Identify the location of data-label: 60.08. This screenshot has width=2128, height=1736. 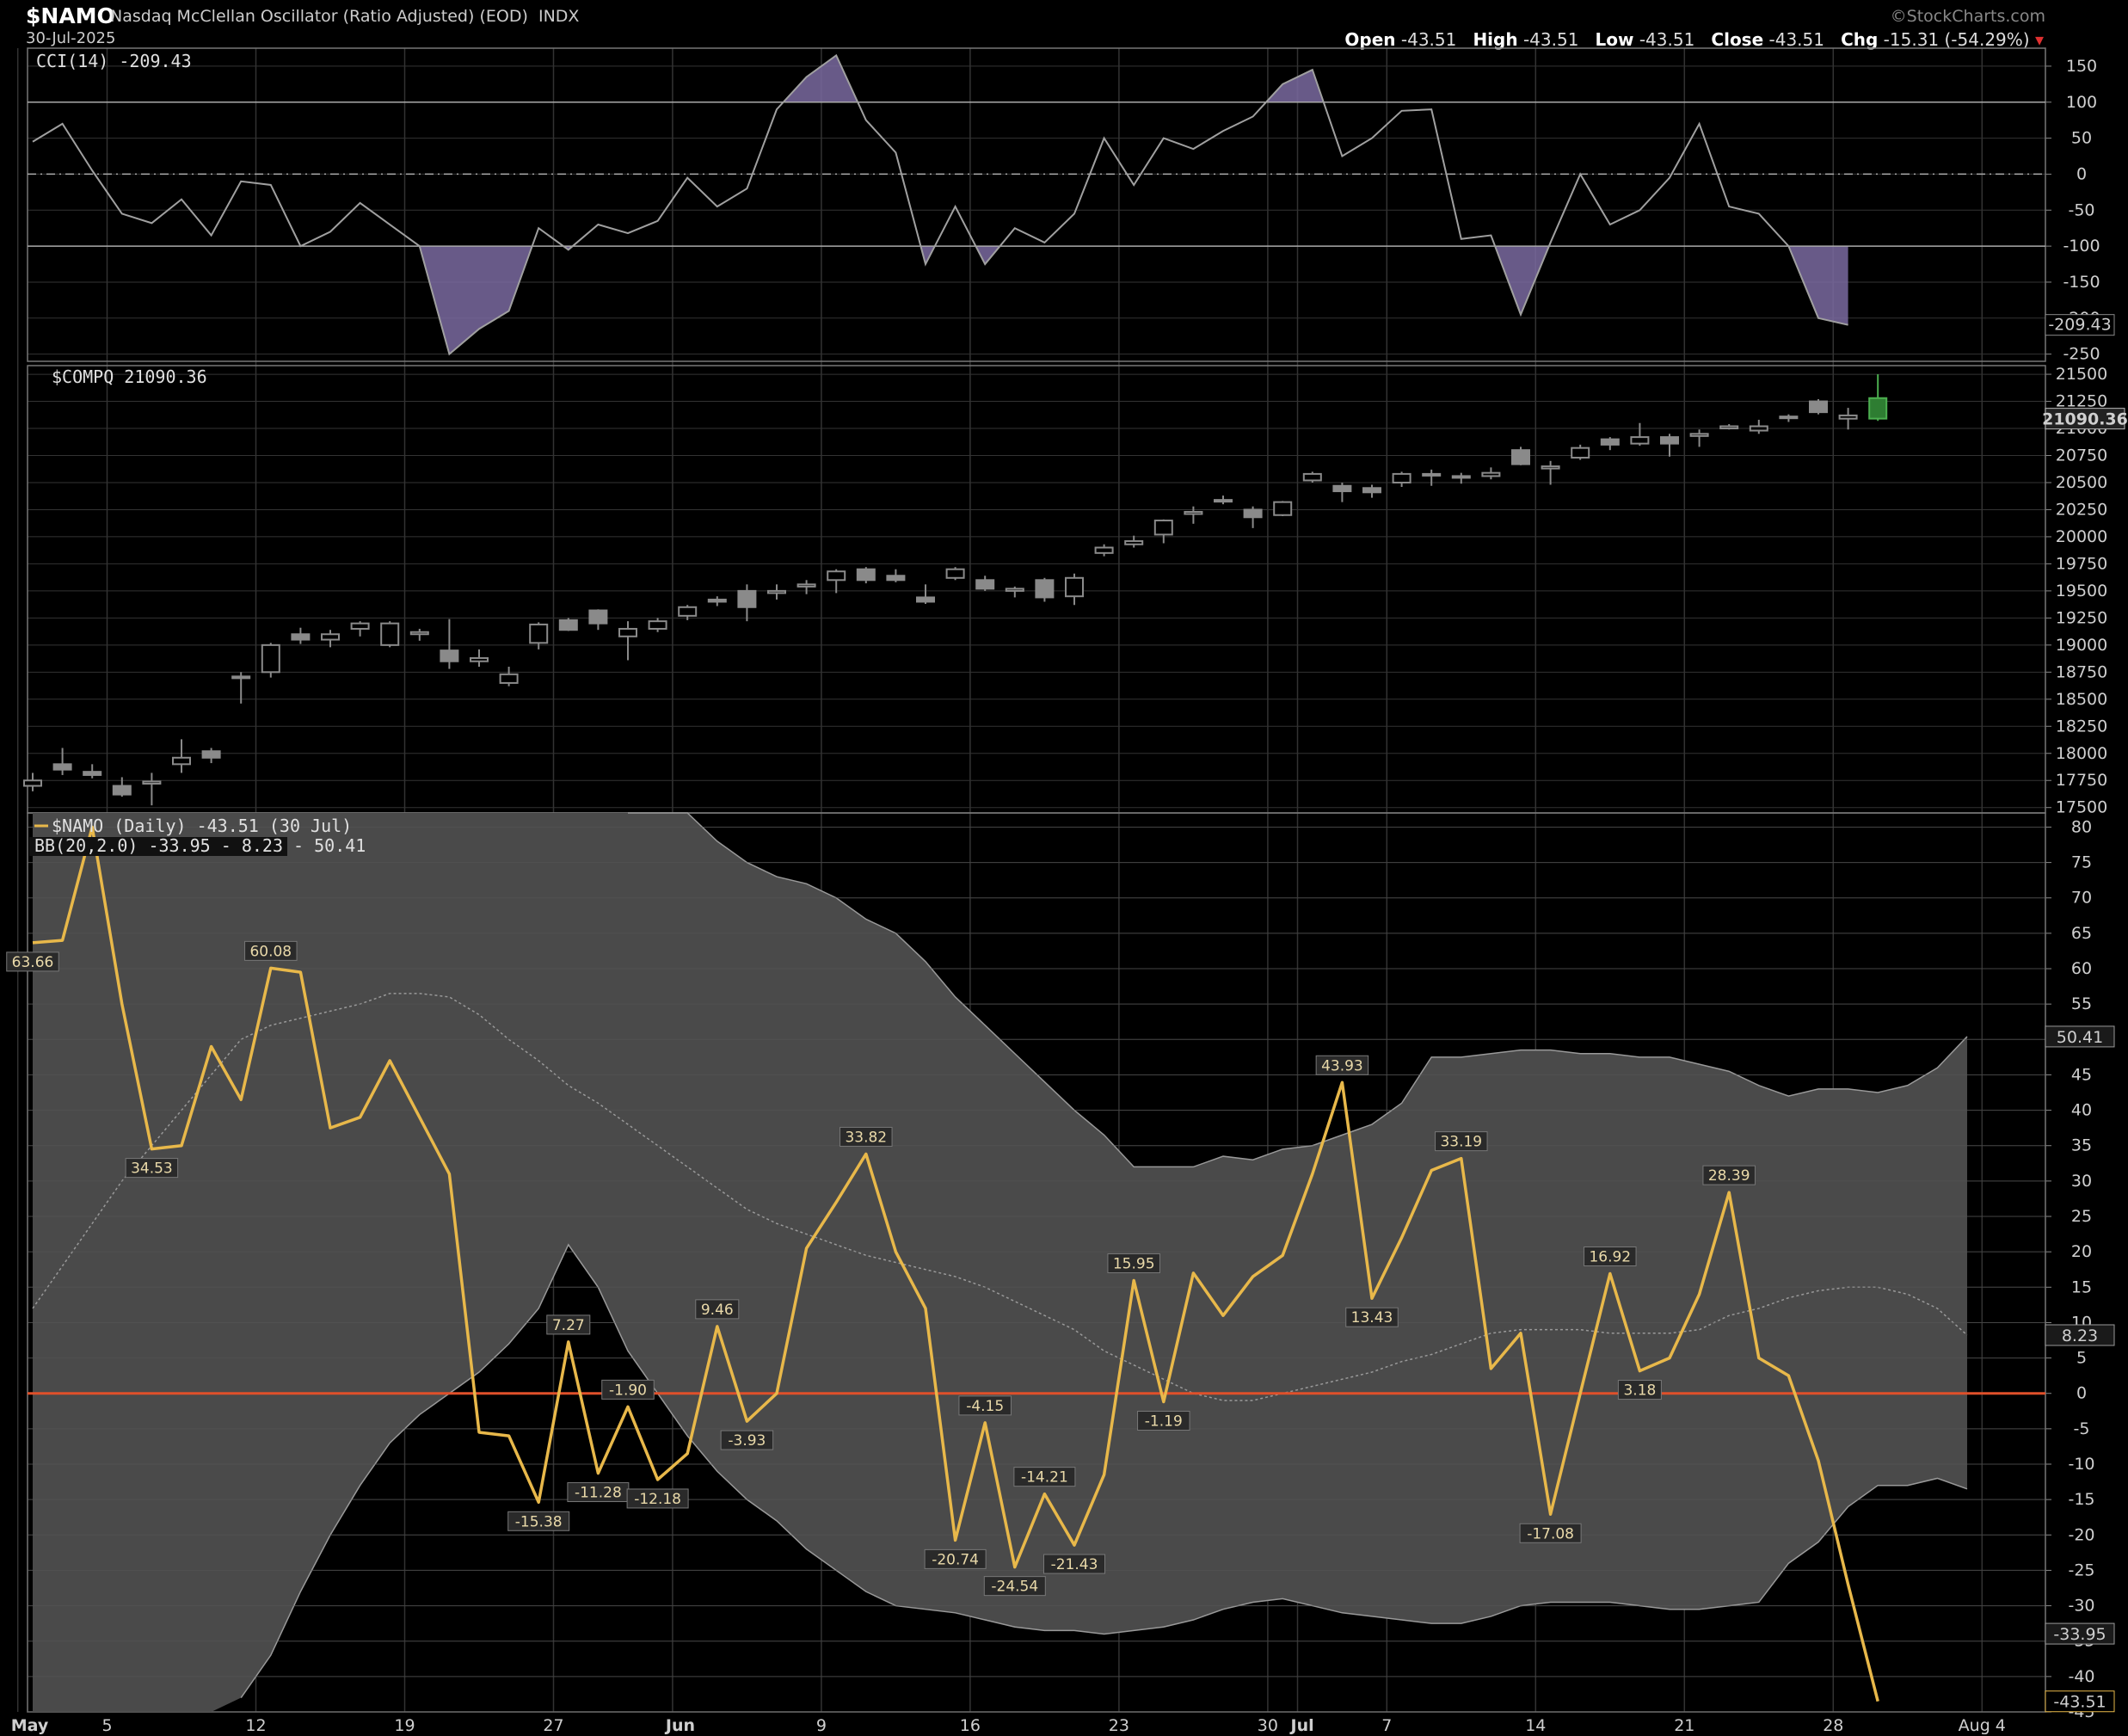
(270, 951).